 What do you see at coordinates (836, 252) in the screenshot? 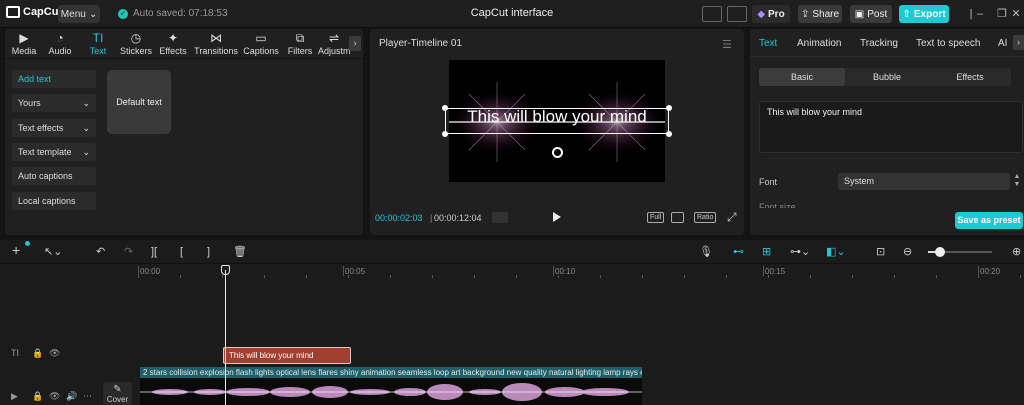
I see `preview-axis-icon: ◧⌄` at bounding box center [836, 252].